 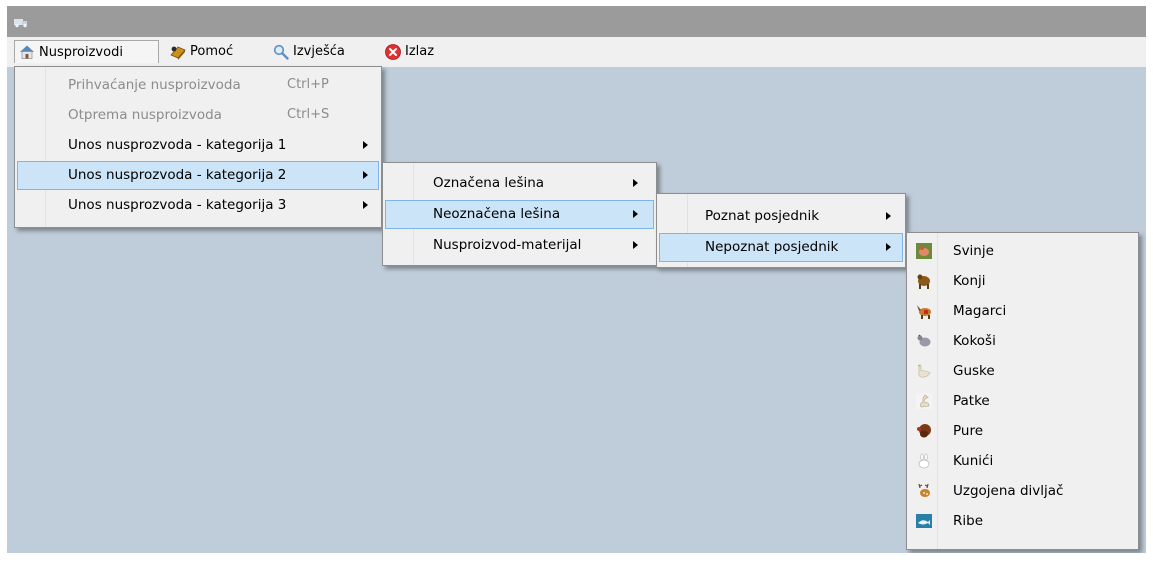 I want to click on menu-item-kategorija-1: Unos nusprozvoda - kategorija 1, so click(x=198, y=145).